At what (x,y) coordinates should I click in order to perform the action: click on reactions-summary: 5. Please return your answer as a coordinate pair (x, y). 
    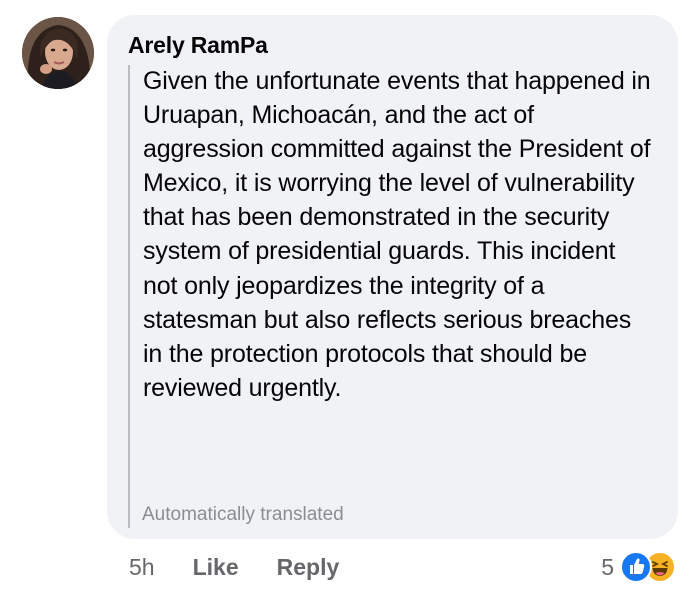
    Looking at the image, I should click on (640, 567).